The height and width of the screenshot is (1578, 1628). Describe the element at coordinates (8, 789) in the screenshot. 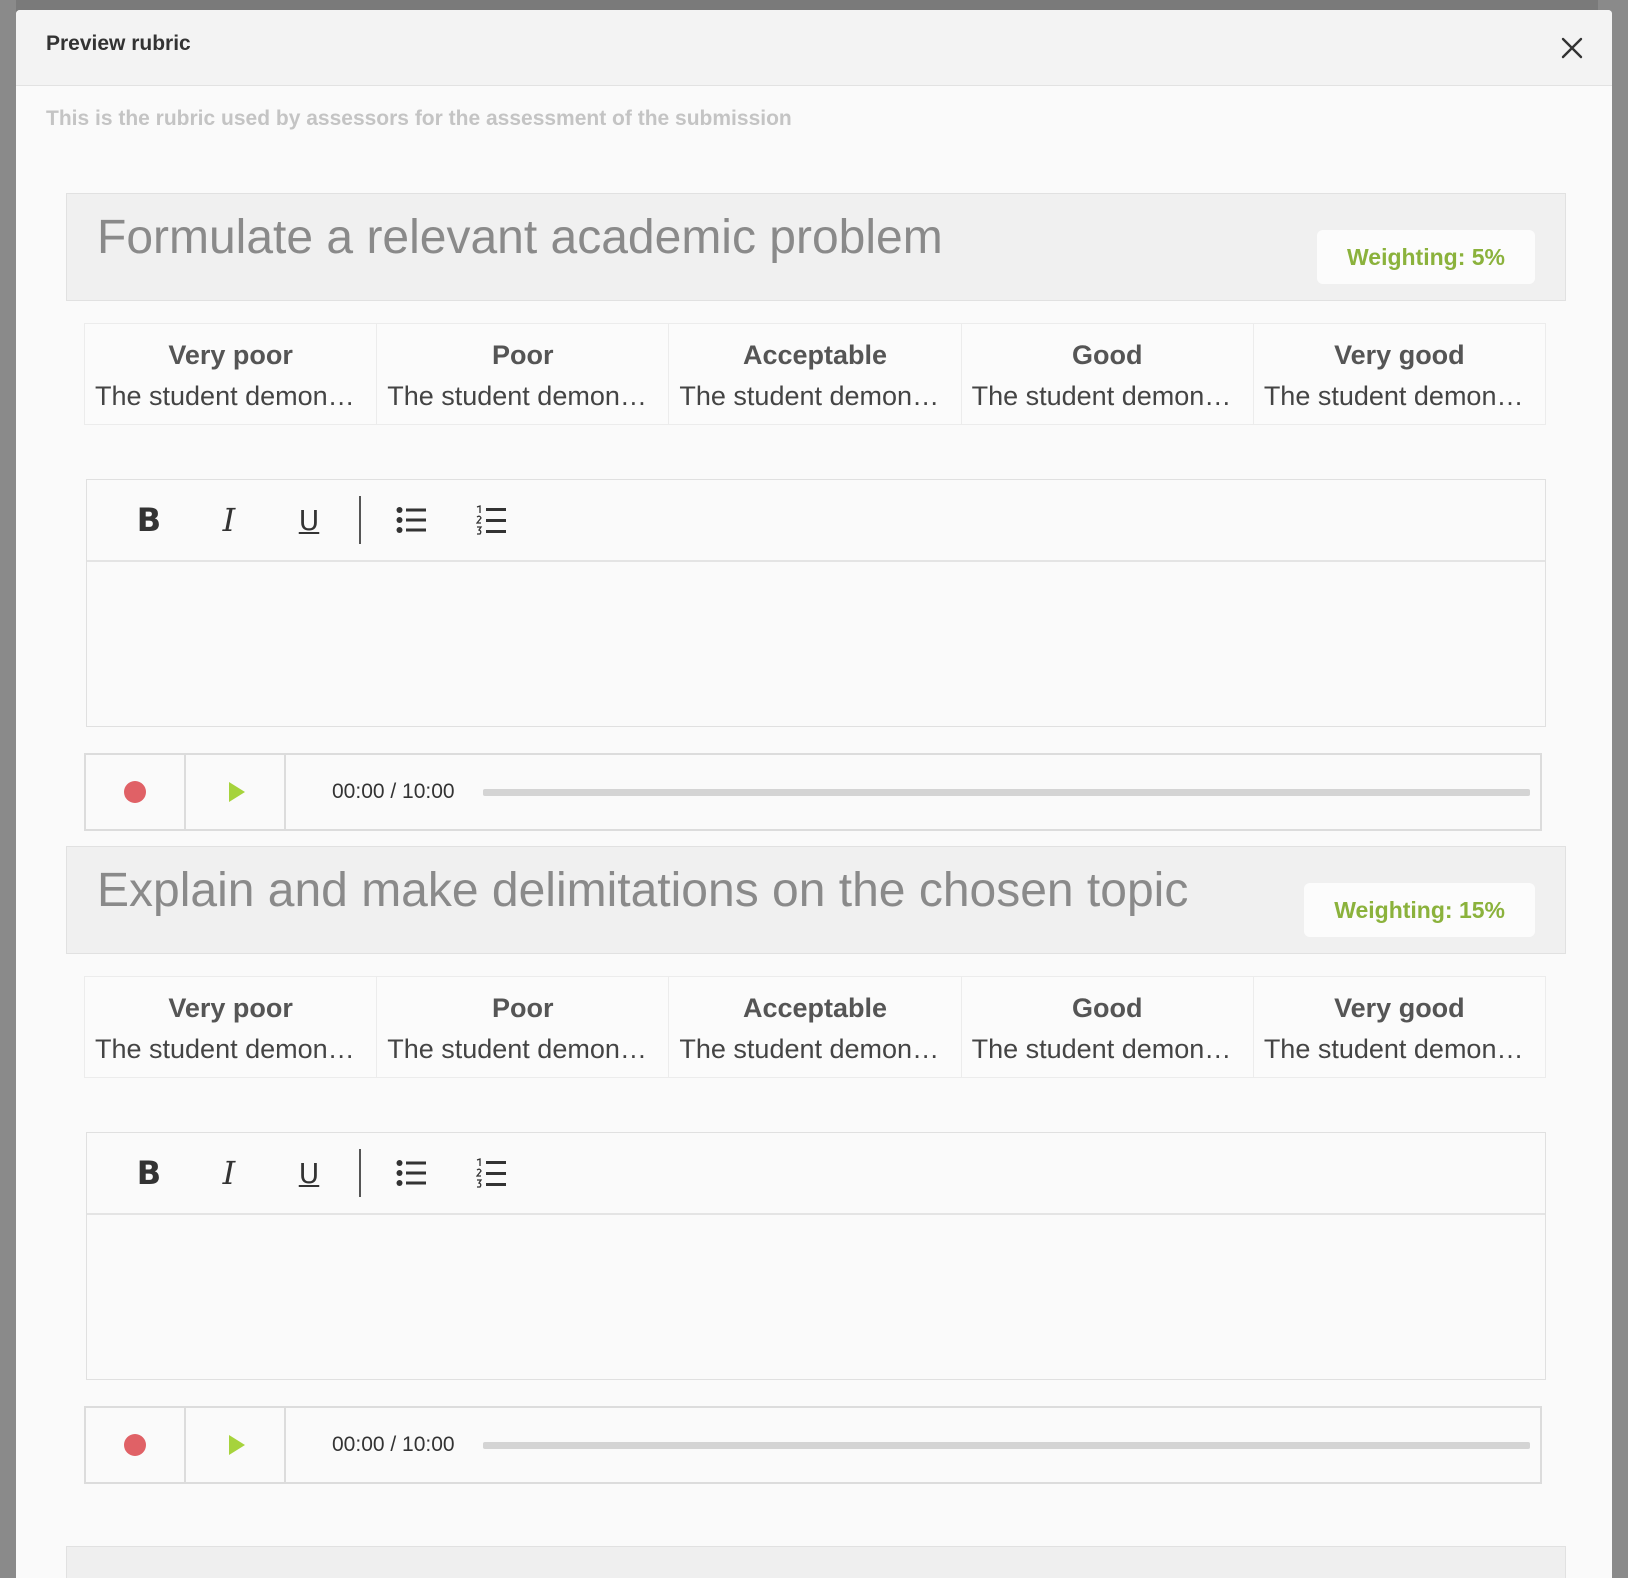

I see `backdrop-left-edge` at that location.